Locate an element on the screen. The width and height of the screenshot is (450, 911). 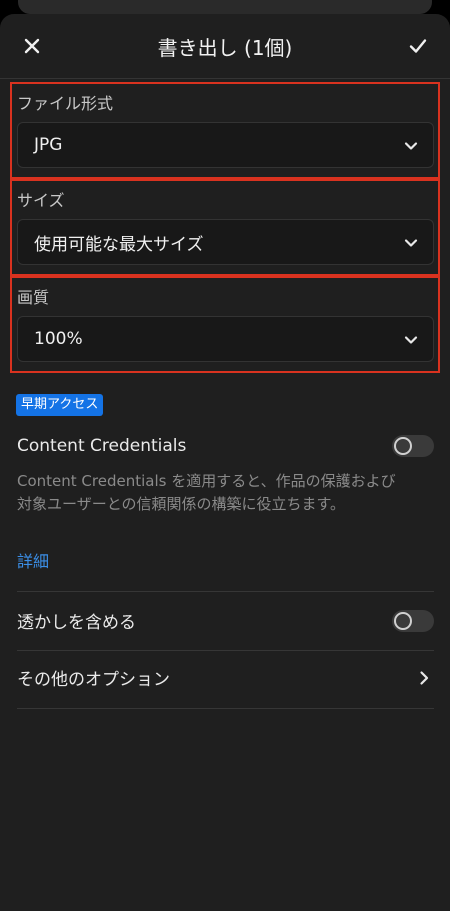
confirm-button is located at coordinates (418, 46).